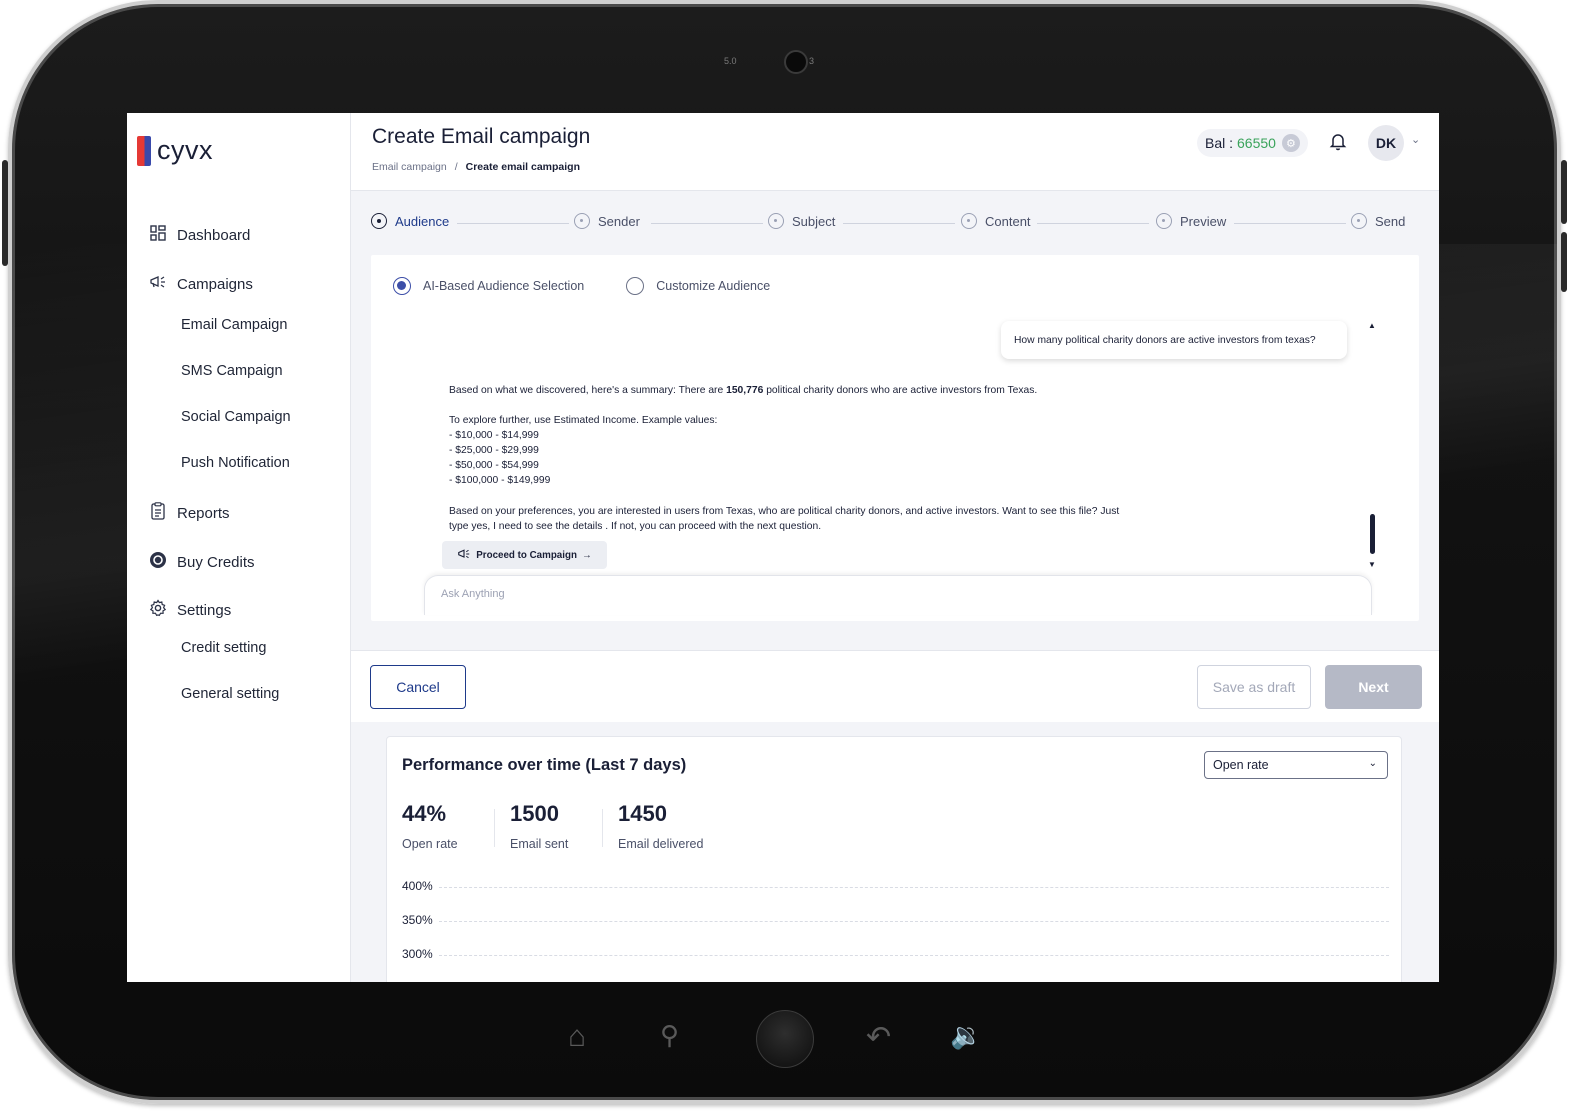  I want to click on breadcrumb-current: Create email campaign, so click(523, 167).